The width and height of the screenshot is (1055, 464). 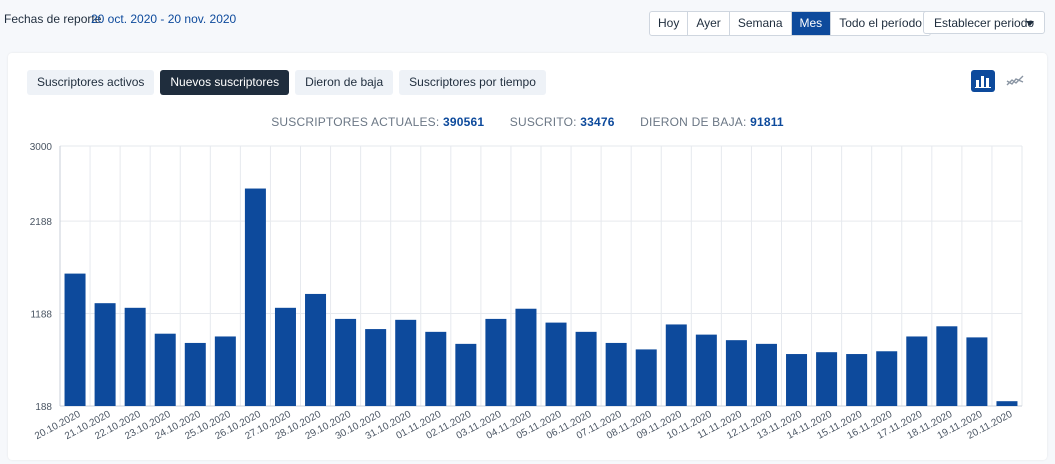 What do you see at coordinates (761, 23) in the screenshot?
I see `period-week-button: Semana` at bounding box center [761, 23].